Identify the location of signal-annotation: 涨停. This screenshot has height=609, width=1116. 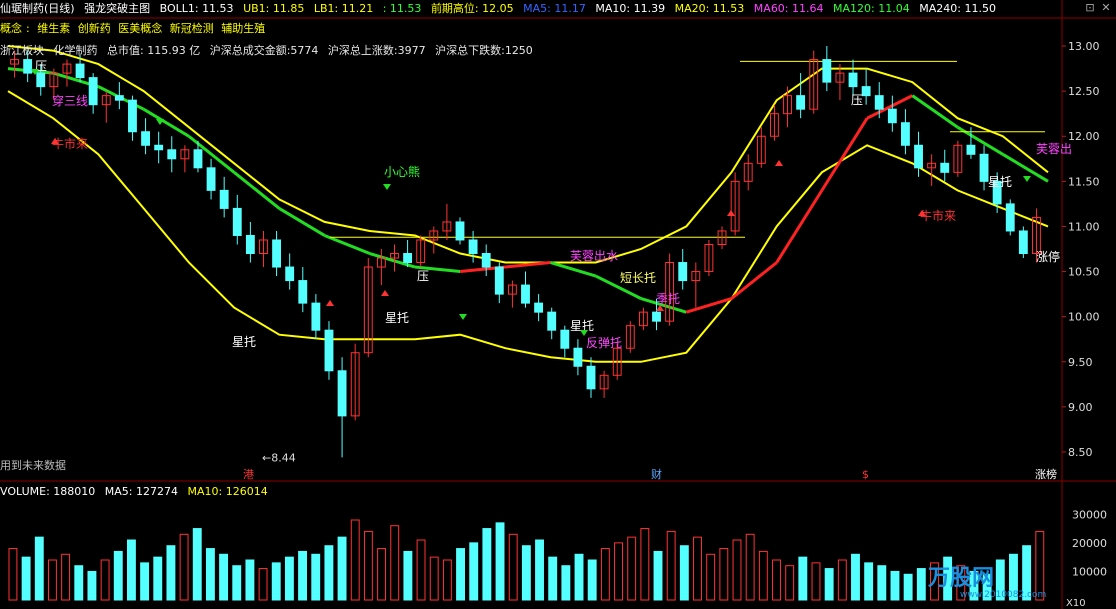
(1048, 256).